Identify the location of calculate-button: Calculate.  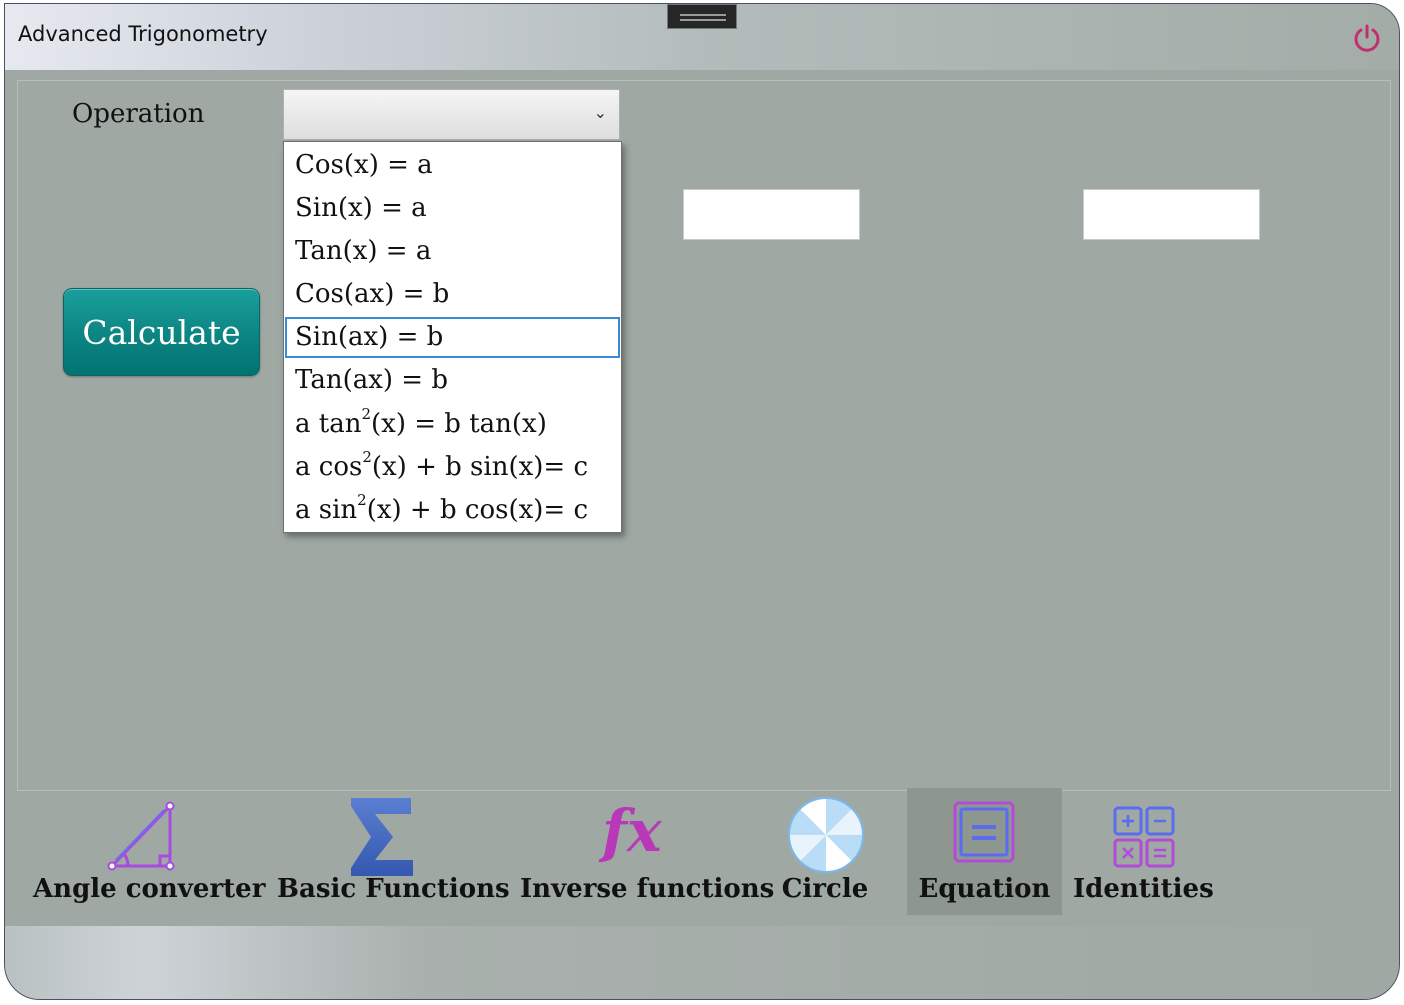
(161, 332).